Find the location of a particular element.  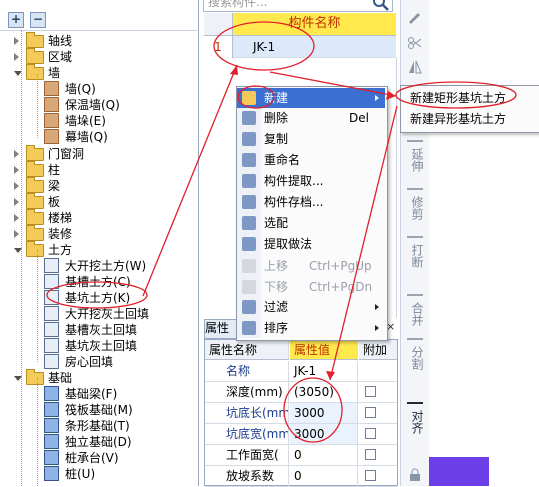

tree-folder-row: 轴线 is located at coordinates (98, 40).